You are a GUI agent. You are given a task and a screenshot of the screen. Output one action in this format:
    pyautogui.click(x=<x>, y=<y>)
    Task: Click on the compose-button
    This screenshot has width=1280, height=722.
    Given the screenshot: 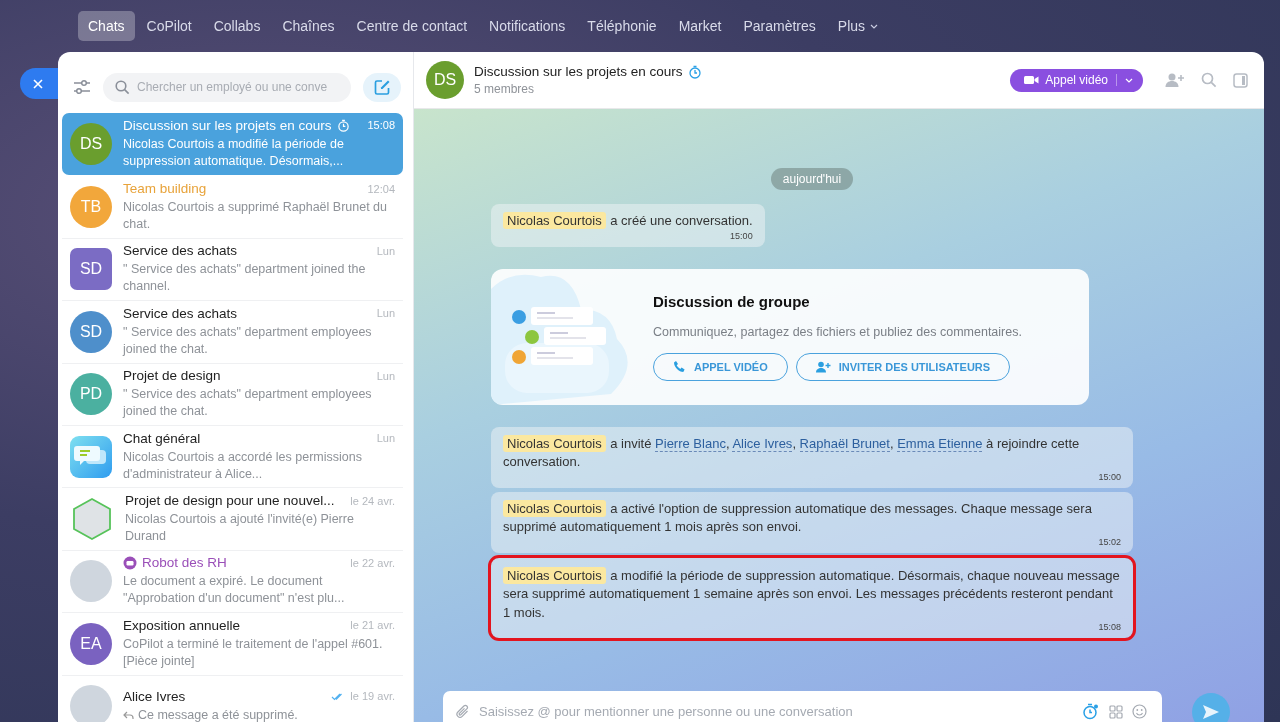 What is the action you would take?
    pyautogui.click(x=382, y=87)
    